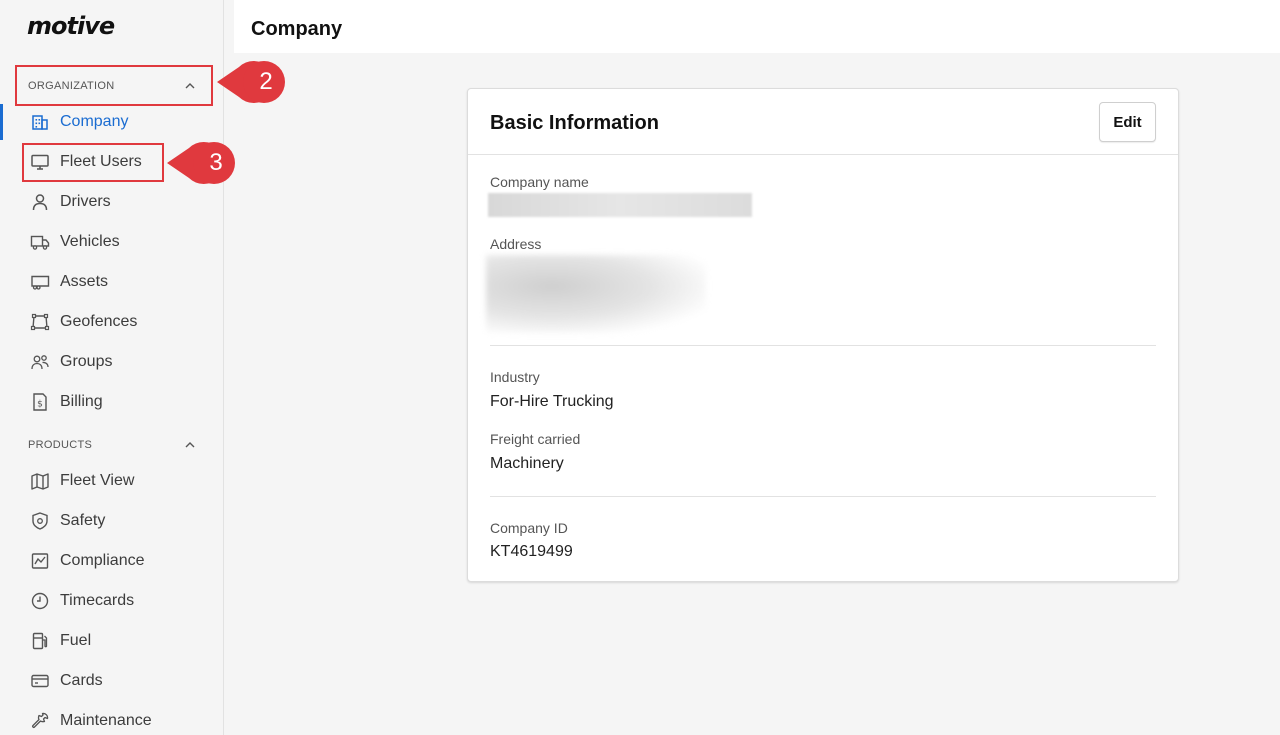 This screenshot has width=1280, height=735. What do you see at coordinates (40, 561) in the screenshot?
I see `compliance-icon` at bounding box center [40, 561].